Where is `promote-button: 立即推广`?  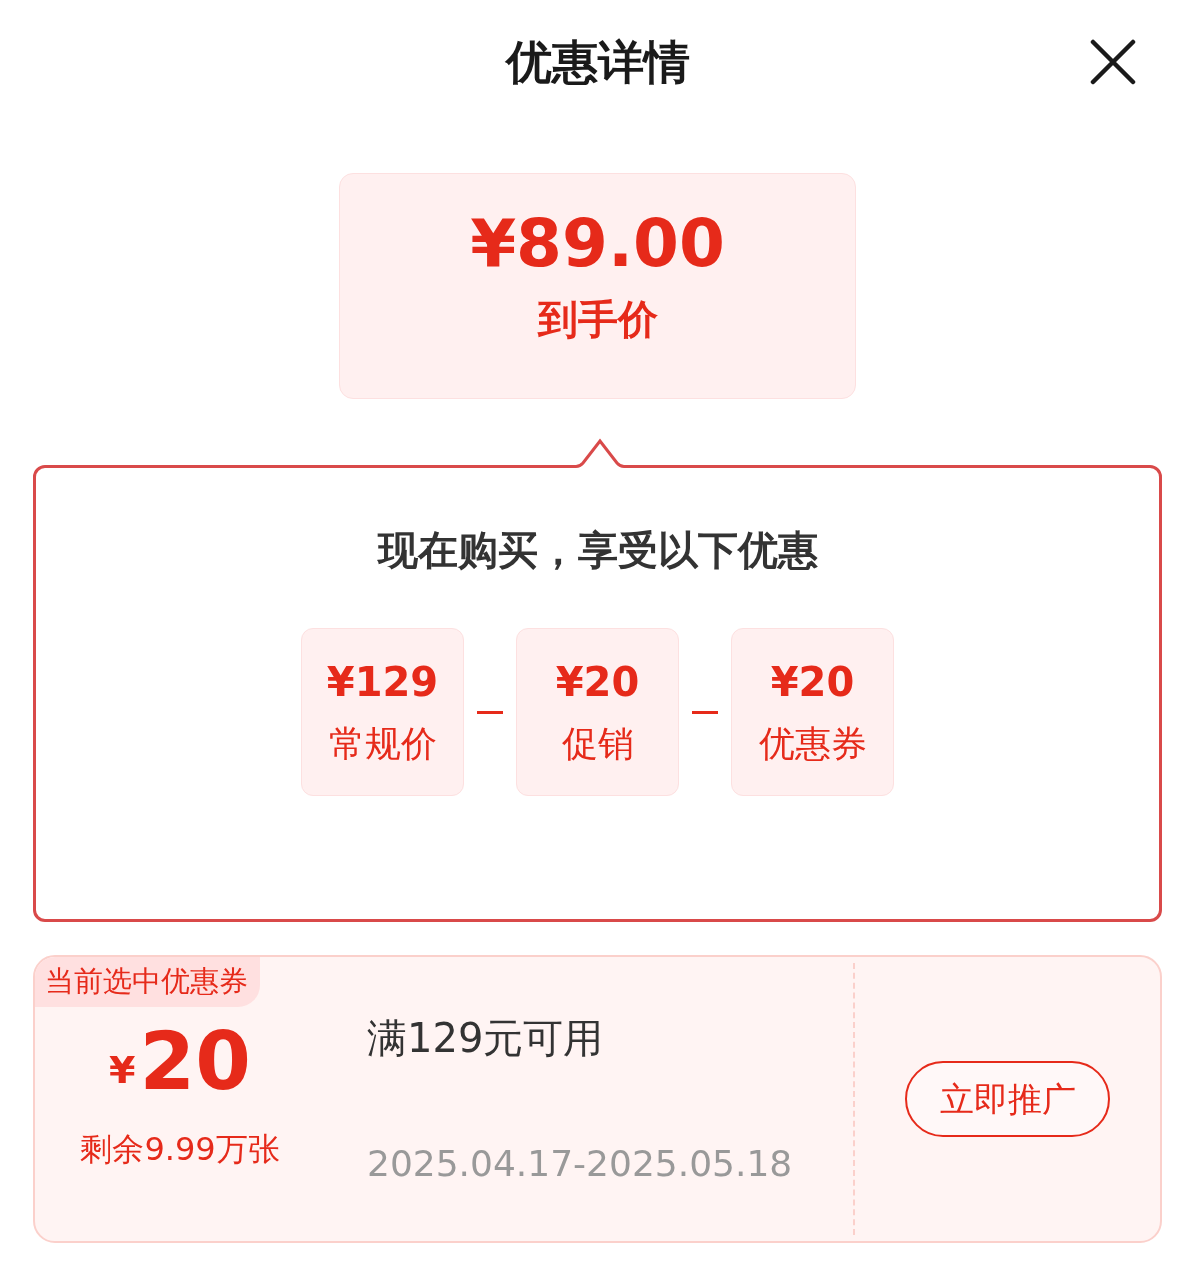 promote-button: 立即推广 is located at coordinates (1007, 1099).